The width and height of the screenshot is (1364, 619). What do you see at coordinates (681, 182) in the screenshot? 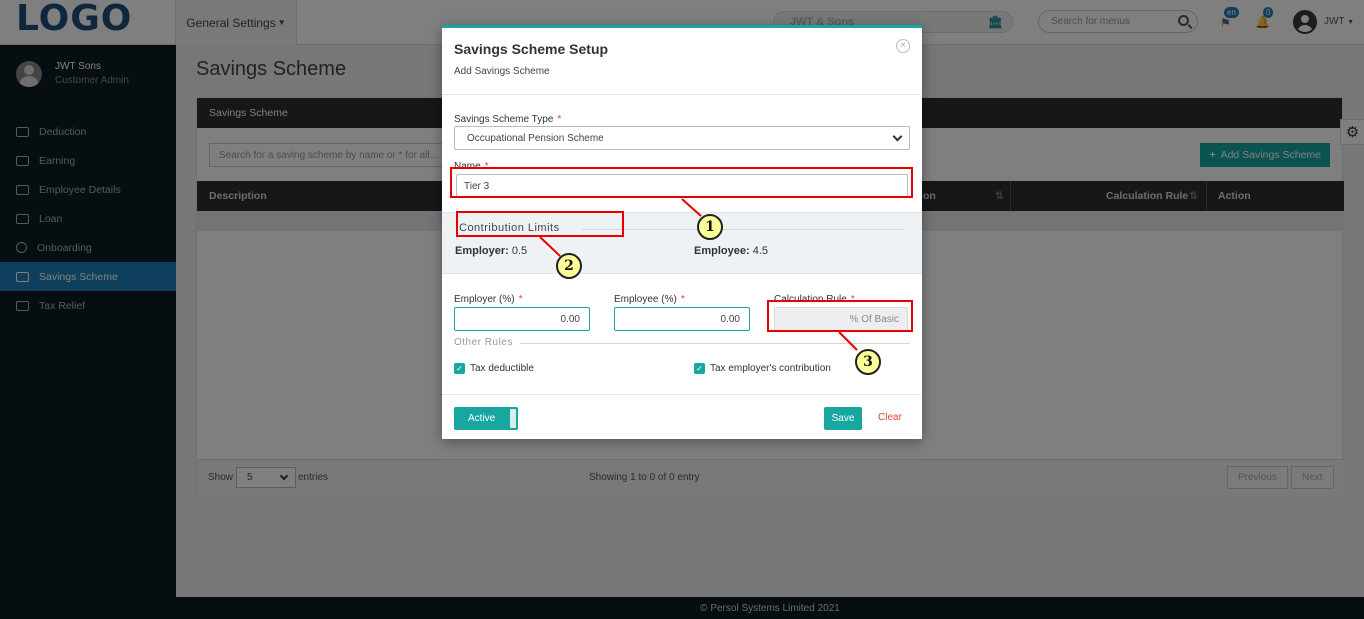
I see `highlight-box-name` at bounding box center [681, 182].